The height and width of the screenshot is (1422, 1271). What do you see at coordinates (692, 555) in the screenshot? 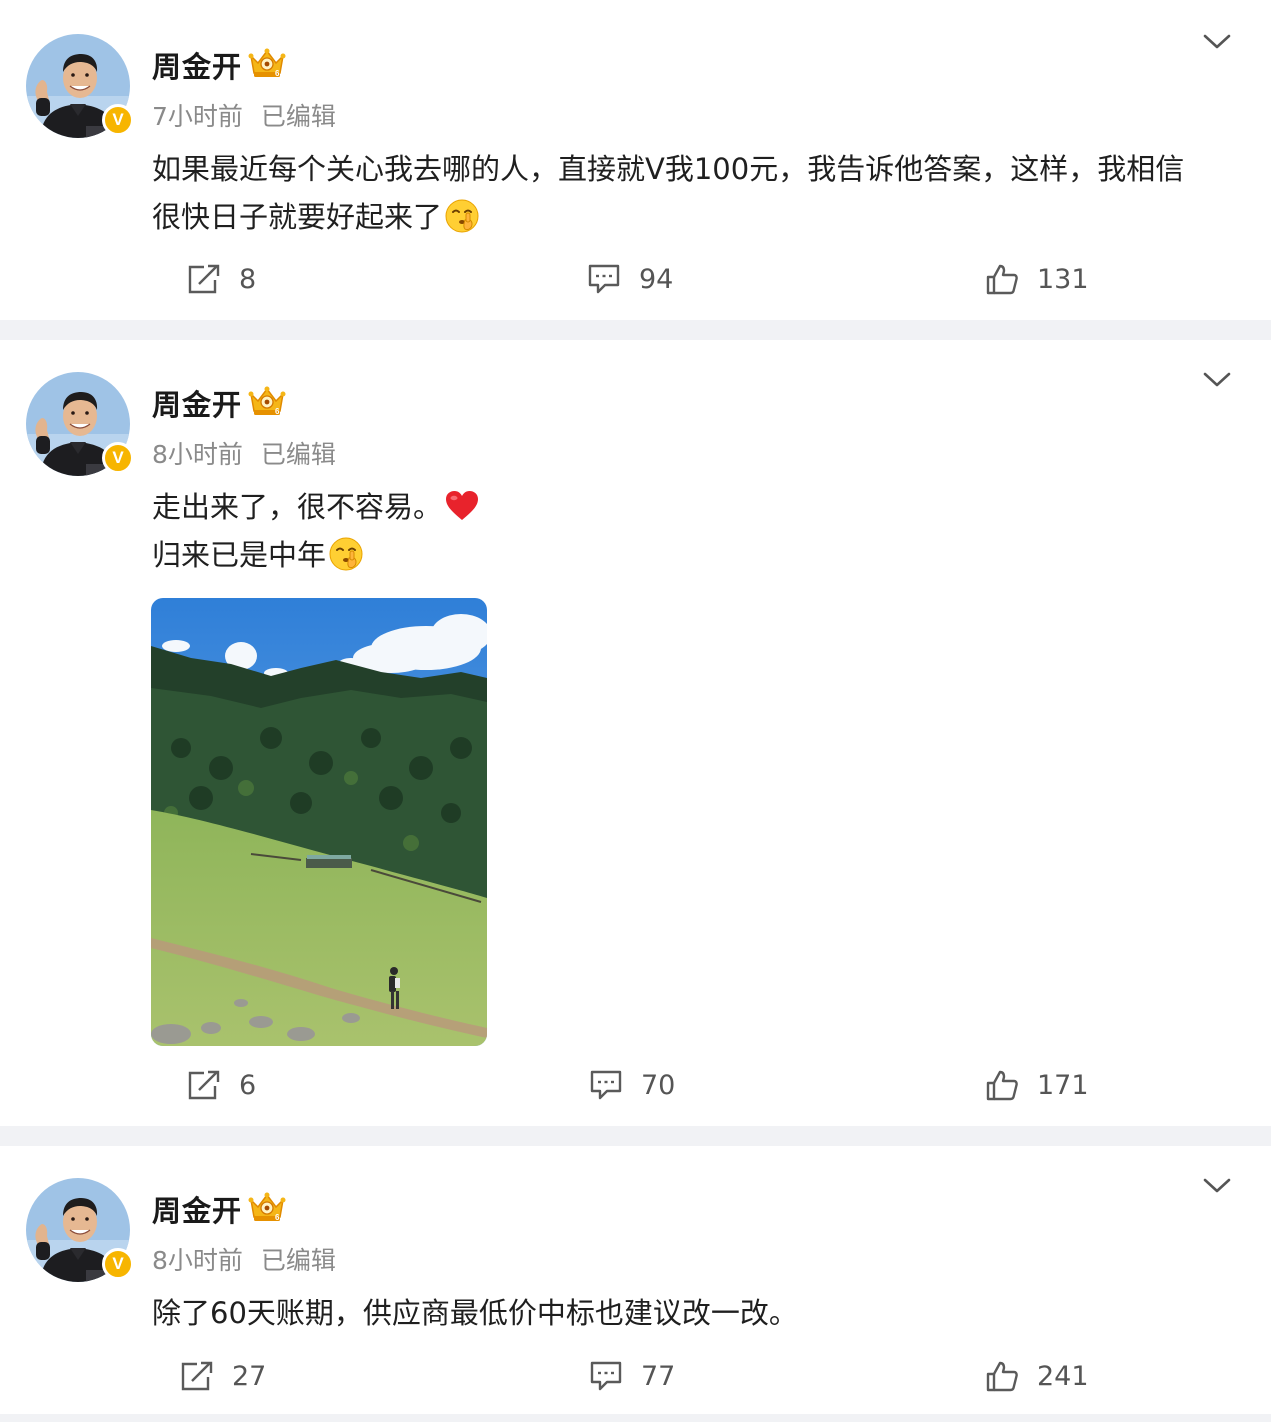
I see `post-text-line-with-emoji: 归来已是中年` at bounding box center [692, 555].